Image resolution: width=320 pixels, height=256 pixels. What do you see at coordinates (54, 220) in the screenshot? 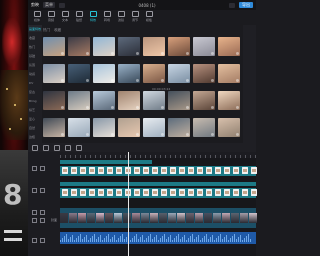
I see `cover-button: 封面` at bounding box center [54, 220].